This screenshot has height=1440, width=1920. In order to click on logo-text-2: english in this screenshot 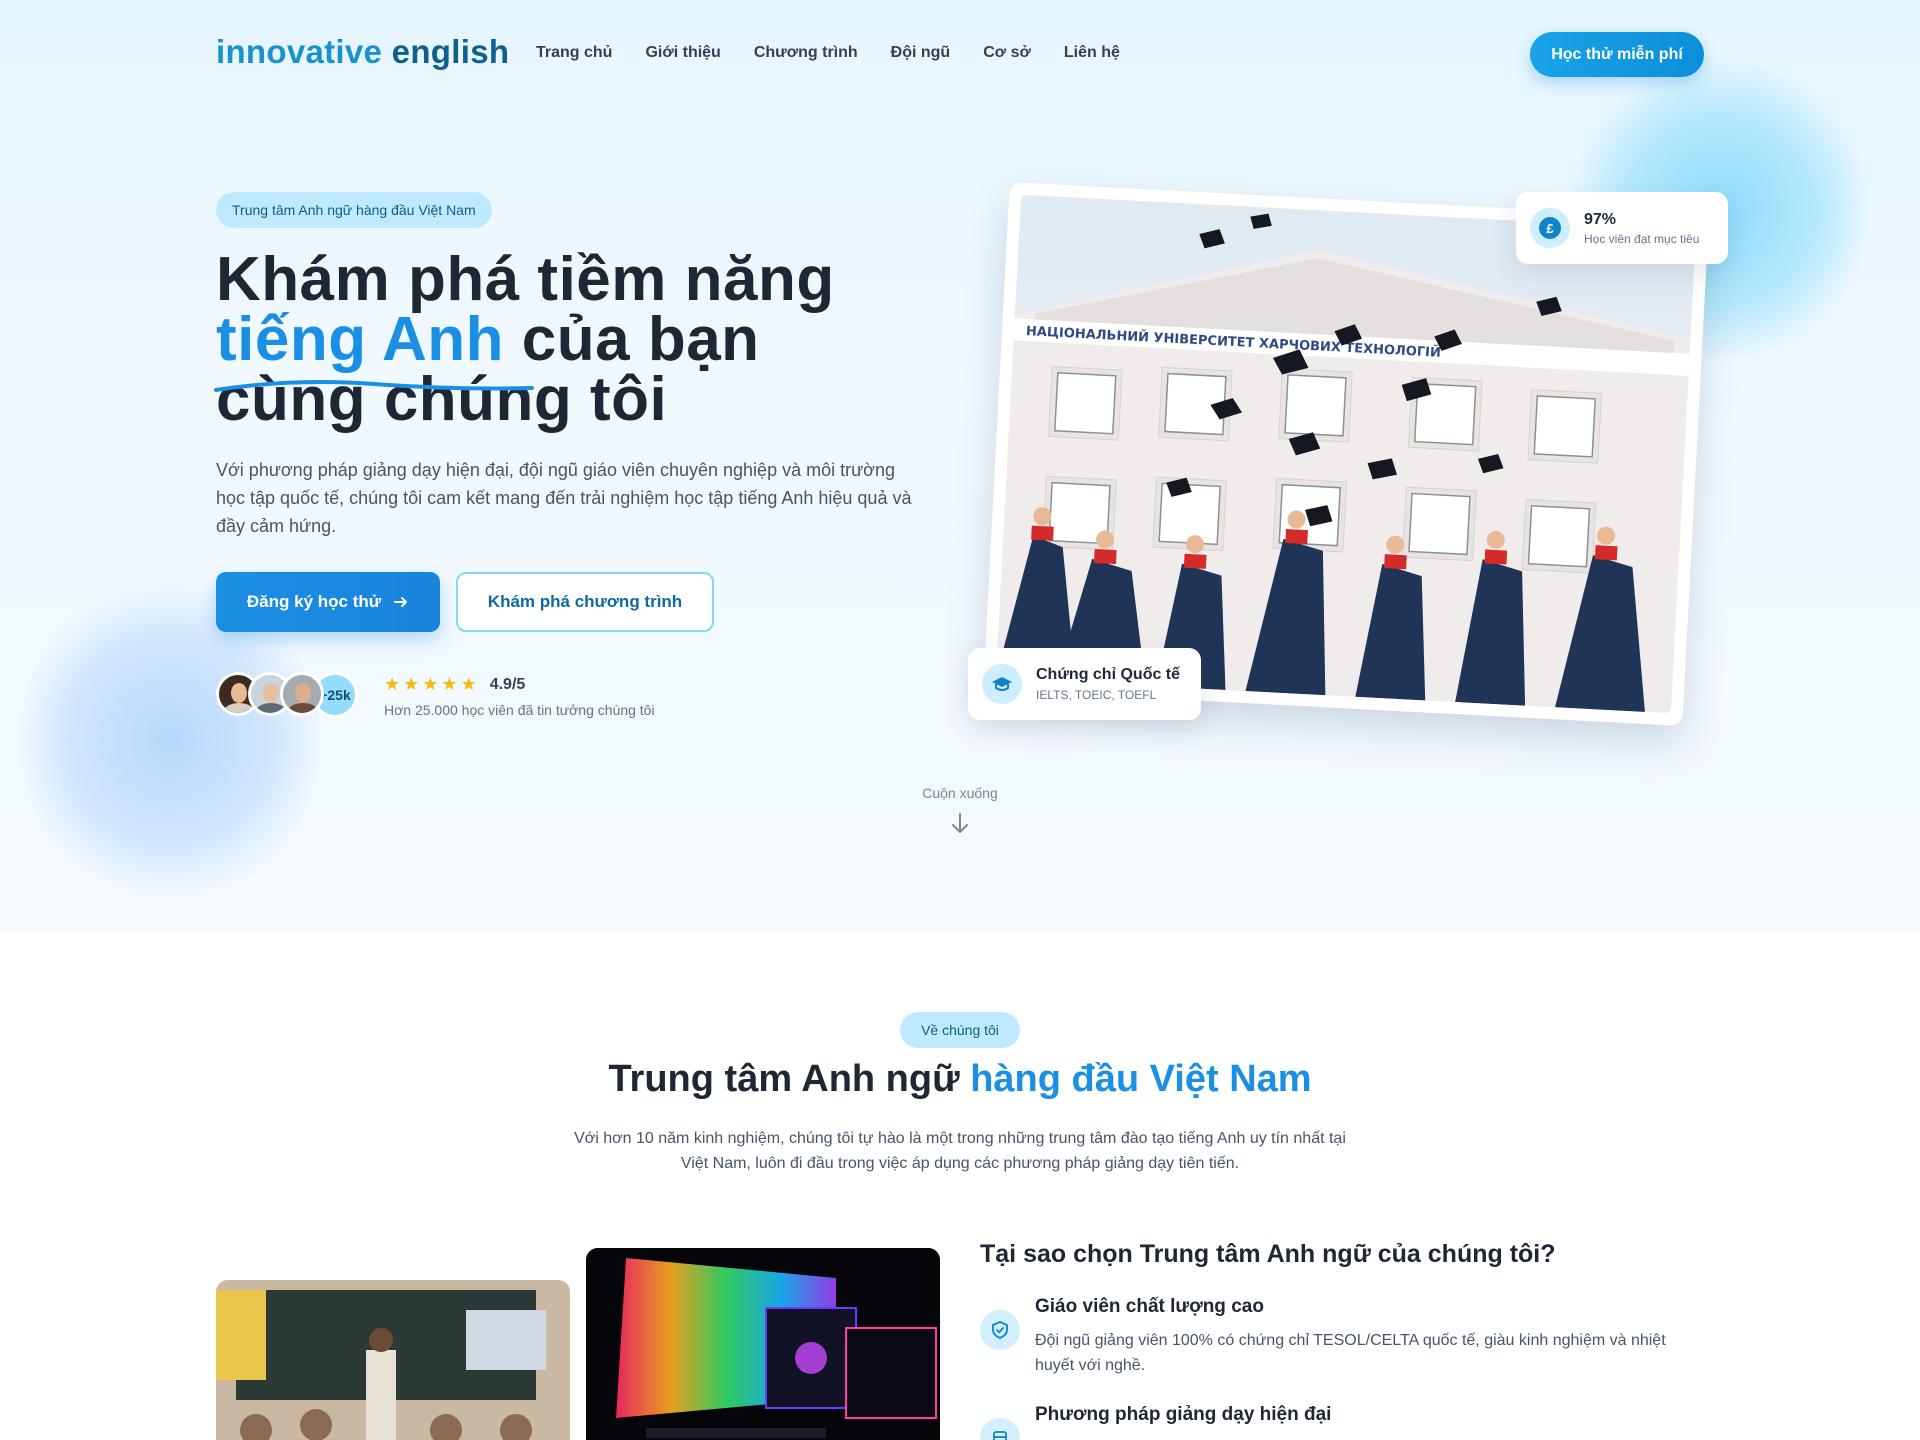, I will do `click(446, 51)`.